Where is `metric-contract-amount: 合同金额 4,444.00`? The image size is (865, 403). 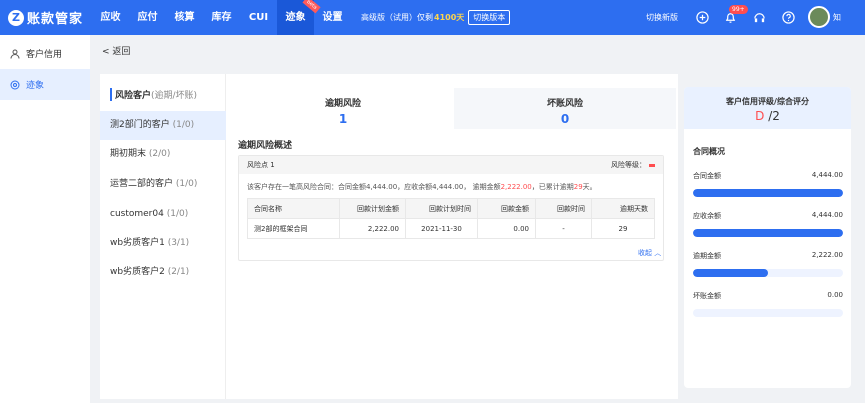
metric-contract-amount: 合同金额 4,444.00 is located at coordinates (768, 184).